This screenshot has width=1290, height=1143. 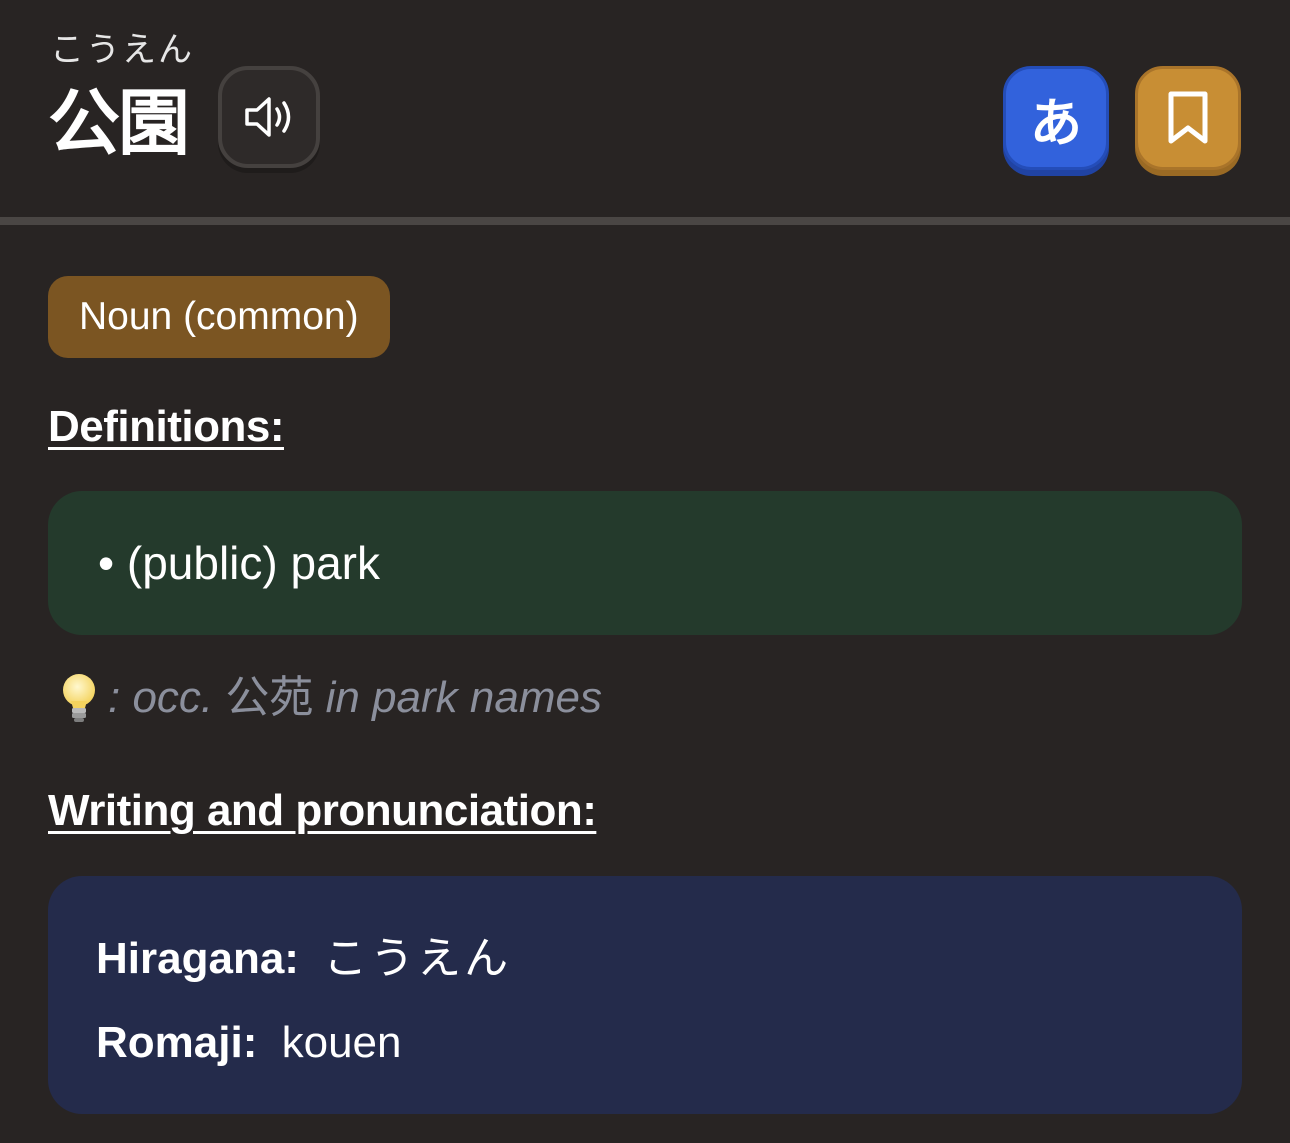 What do you see at coordinates (341, 1042) in the screenshot?
I see `romaji-value: kouen` at bounding box center [341, 1042].